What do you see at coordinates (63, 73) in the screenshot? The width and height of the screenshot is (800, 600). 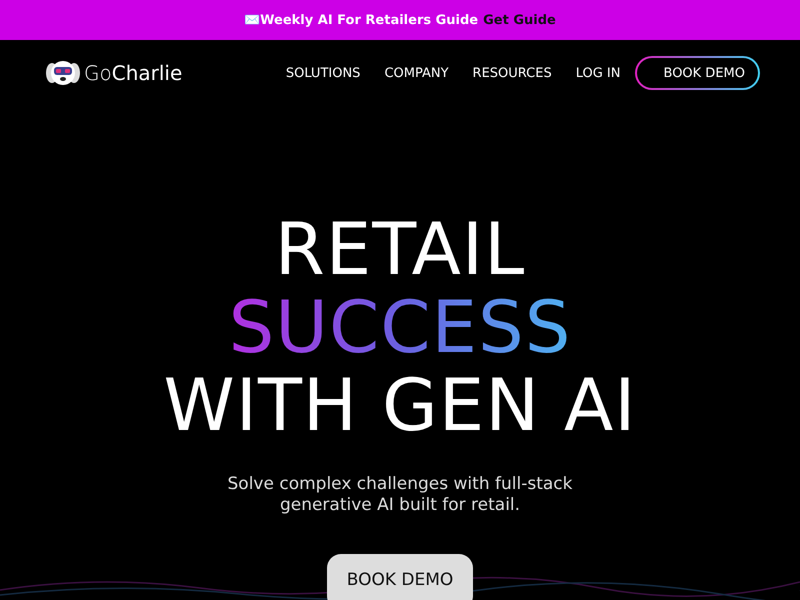 I see `dog-logo-icon` at bounding box center [63, 73].